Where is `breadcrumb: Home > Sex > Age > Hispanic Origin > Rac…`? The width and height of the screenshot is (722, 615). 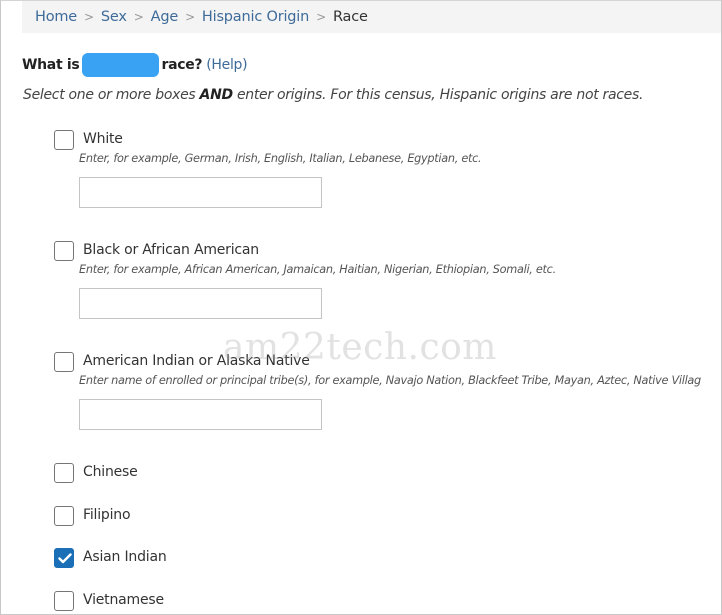
breadcrumb: Home > Sex > Age > Hispanic Origin > Rac… is located at coordinates (371, 17).